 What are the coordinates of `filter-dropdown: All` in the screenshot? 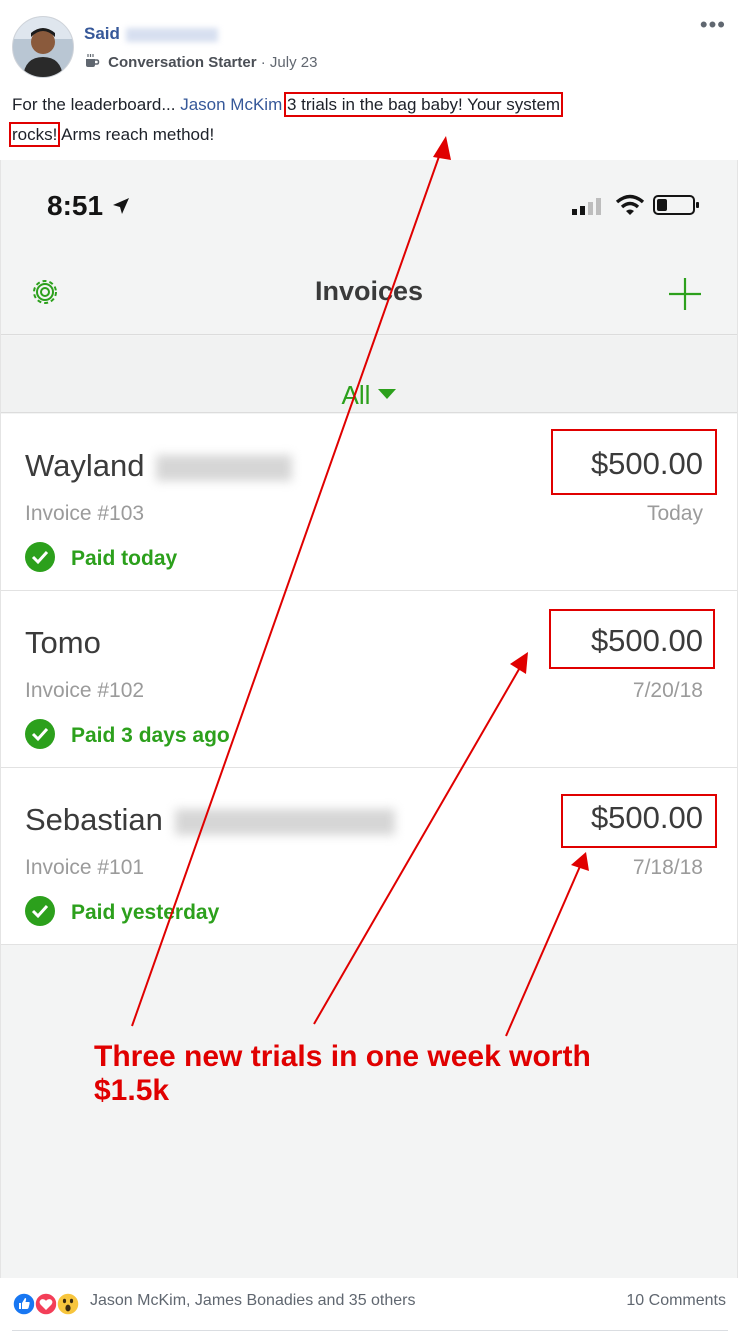 It's located at (369, 374).